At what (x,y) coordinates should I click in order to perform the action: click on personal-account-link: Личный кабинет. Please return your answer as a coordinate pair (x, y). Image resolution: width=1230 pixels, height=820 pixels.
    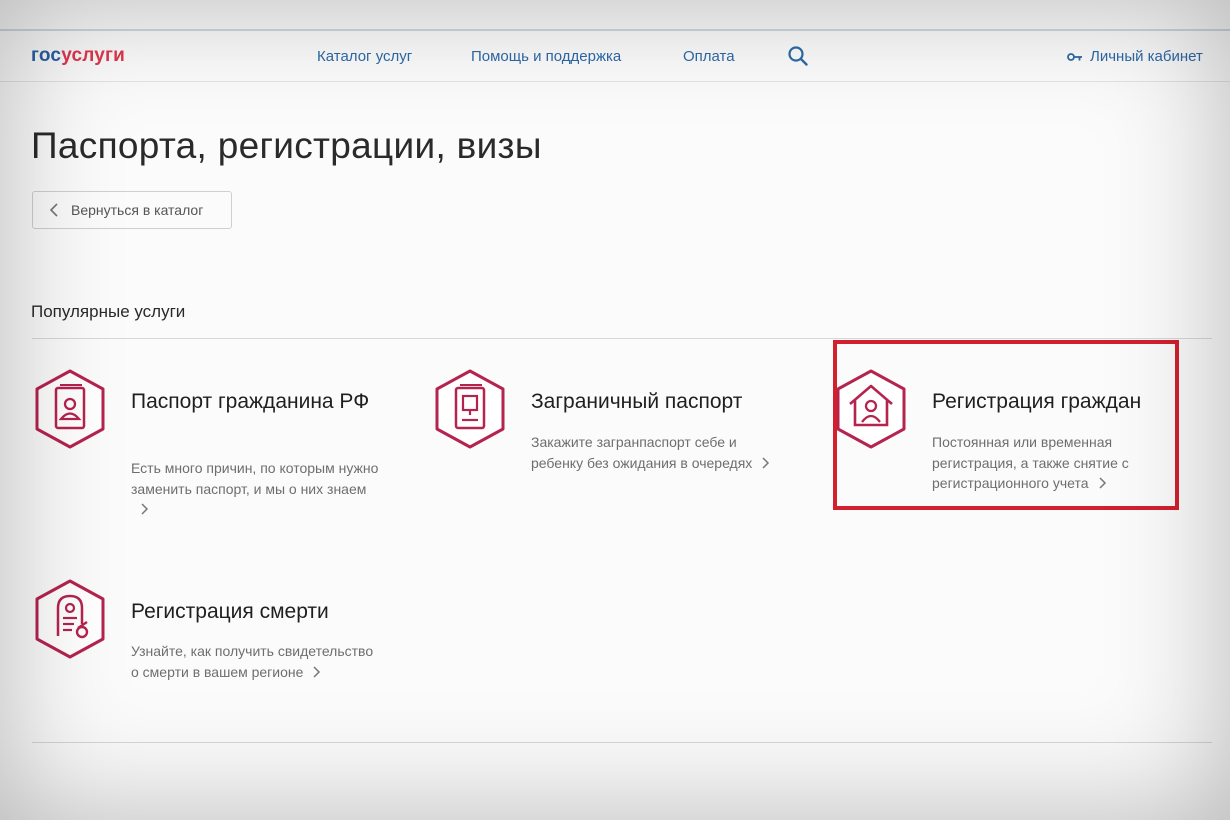
    Looking at the image, I should click on (1135, 56).